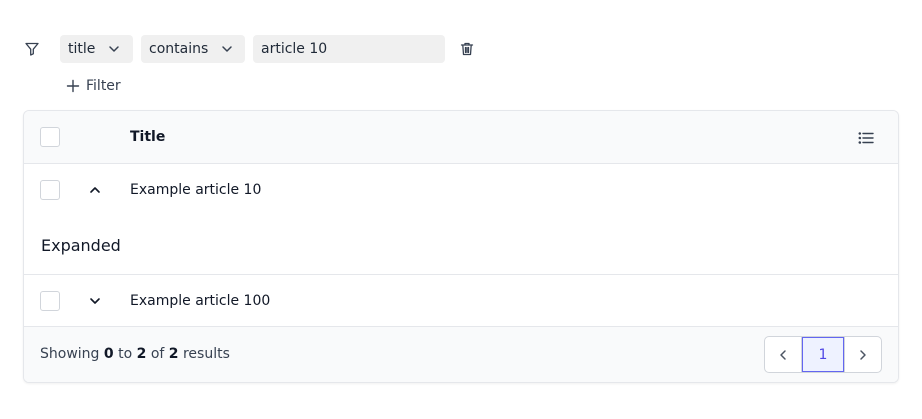 The width and height of the screenshot is (922, 419). What do you see at coordinates (866, 138) in the screenshot?
I see `list-columns-icon` at bounding box center [866, 138].